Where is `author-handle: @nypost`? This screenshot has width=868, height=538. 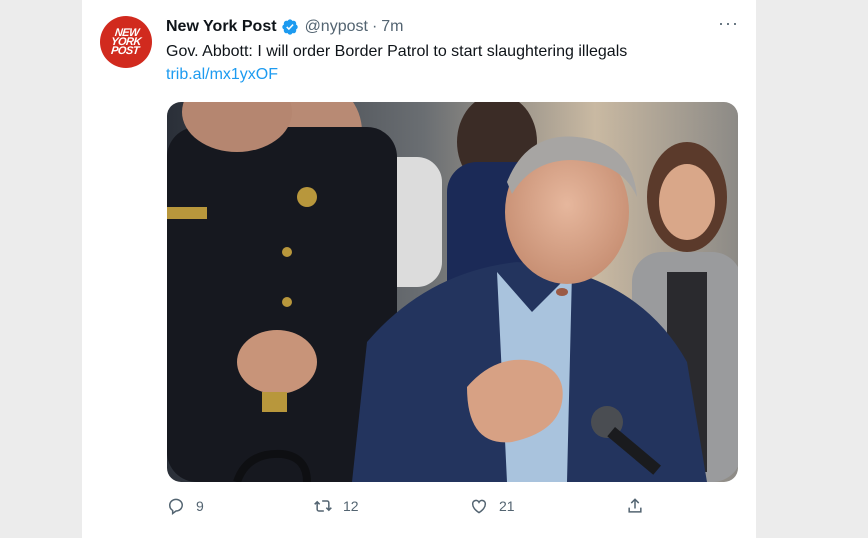 author-handle: @nypost is located at coordinates (336, 27).